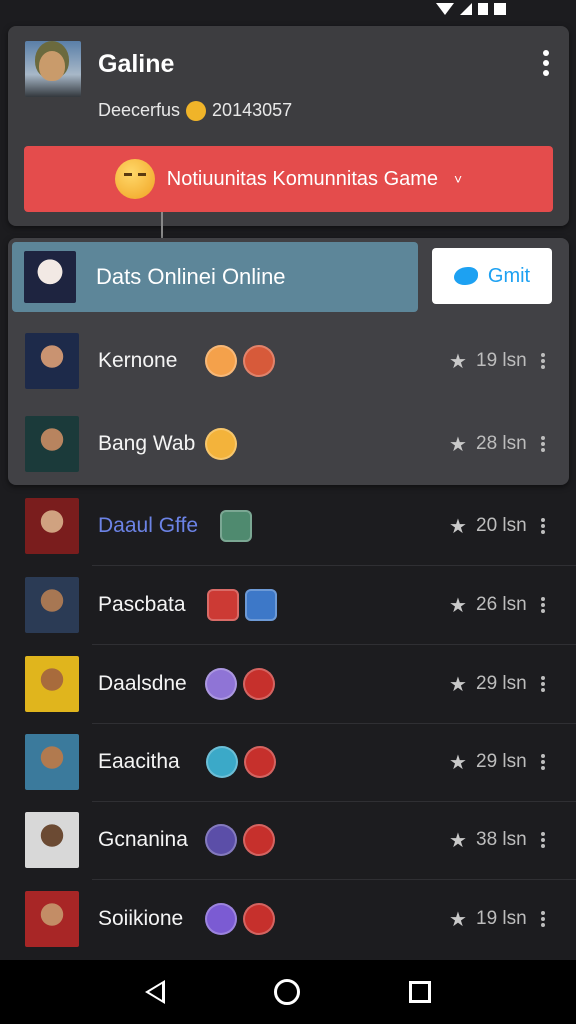 The image size is (576, 1024). What do you see at coordinates (458, 179) in the screenshot?
I see `chevron-down-icon: ˅` at bounding box center [458, 179].